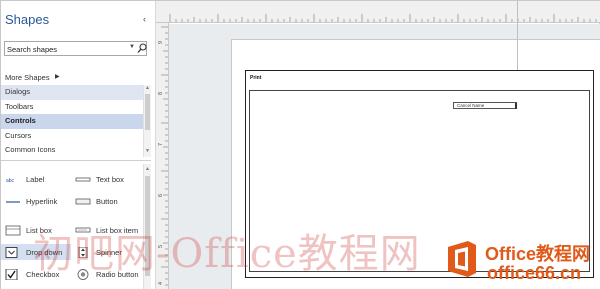 The width and height of the screenshot is (600, 289). I want to click on more-shapes-link: More Shapes, so click(27, 77).